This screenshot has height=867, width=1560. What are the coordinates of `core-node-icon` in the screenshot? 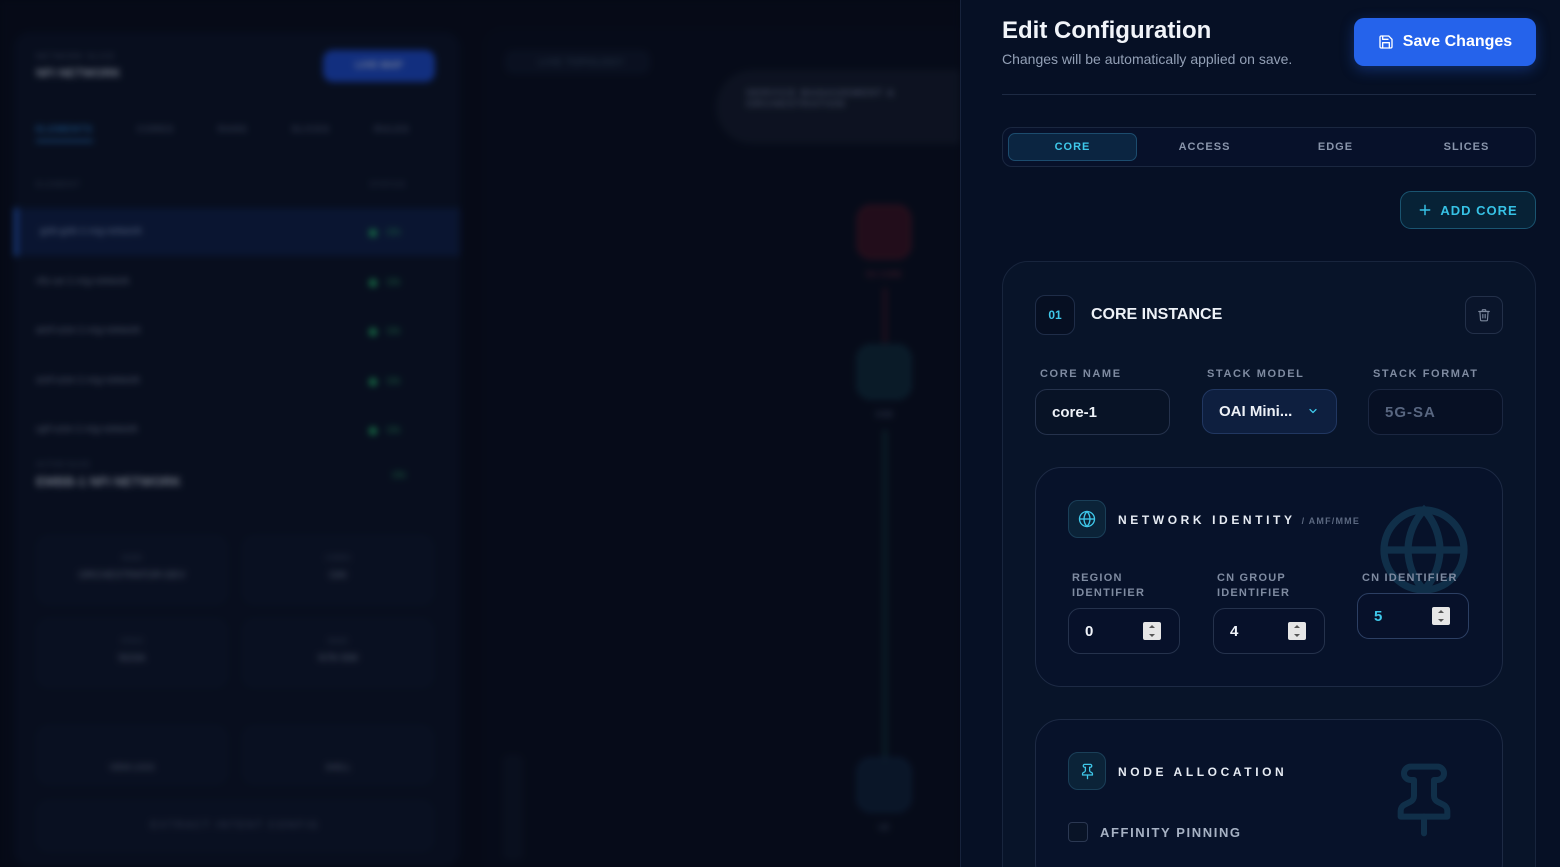 It's located at (884, 232).